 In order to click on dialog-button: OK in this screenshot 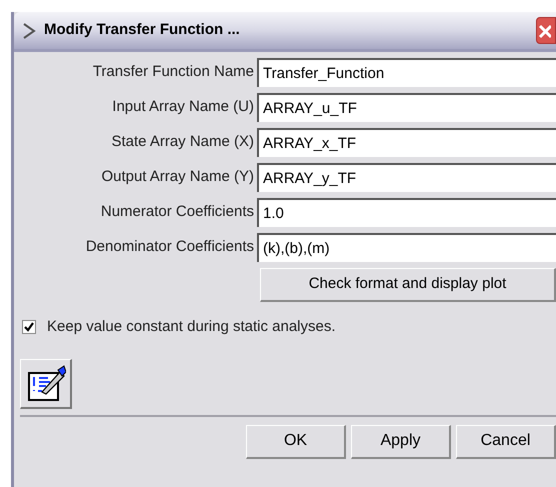, I will do `click(296, 441)`.